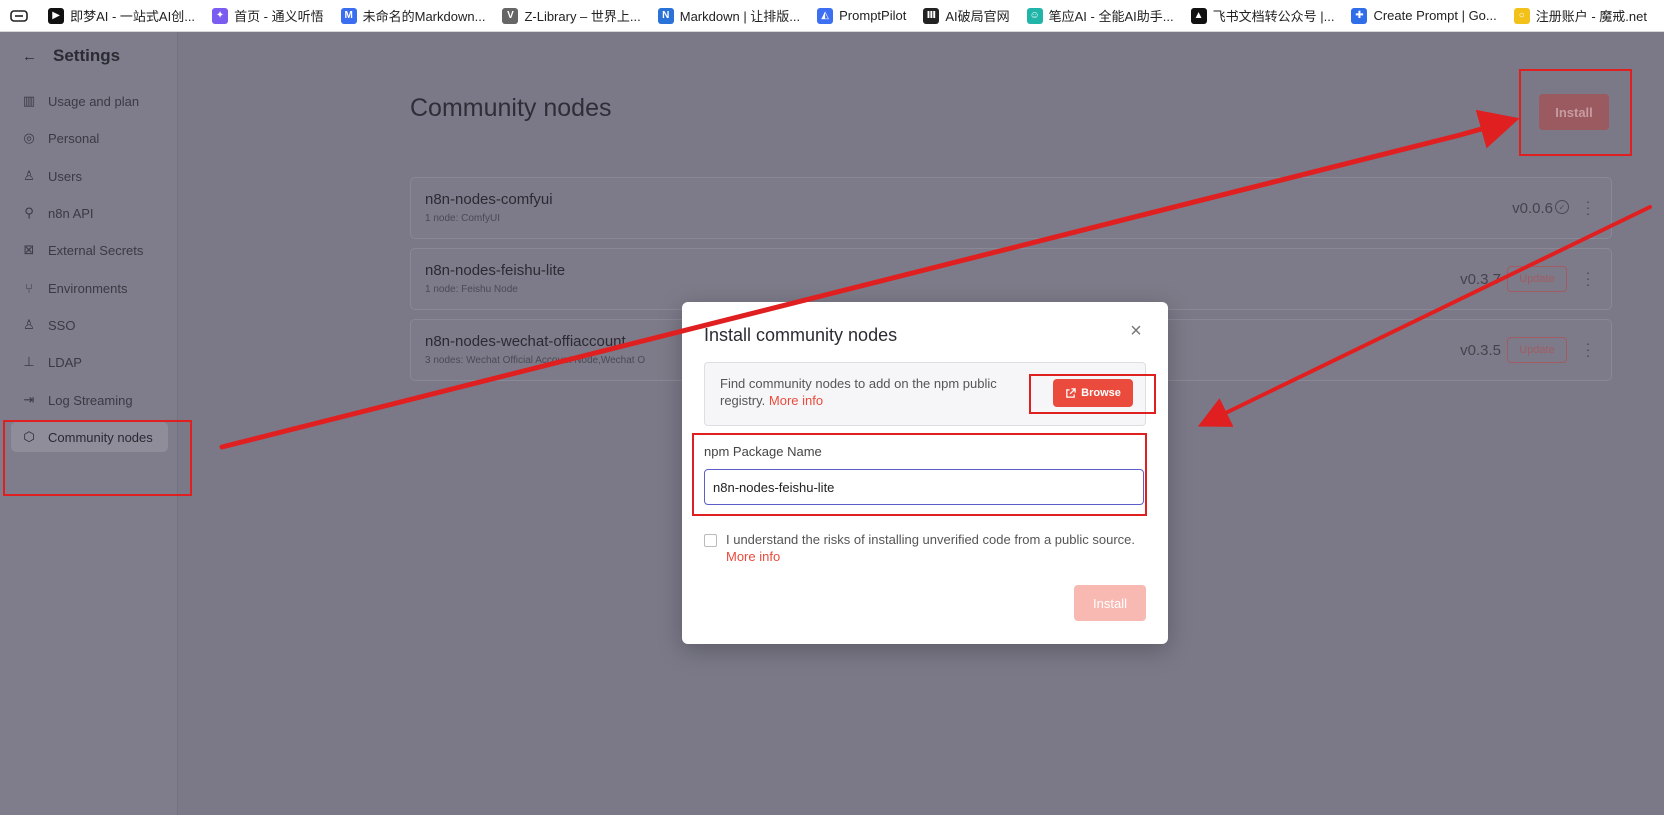  What do you see at coordinates (1359, 15) in the screenshot?
I see `create-prompt-icon: ✚` at bounding box center [1359, 15].